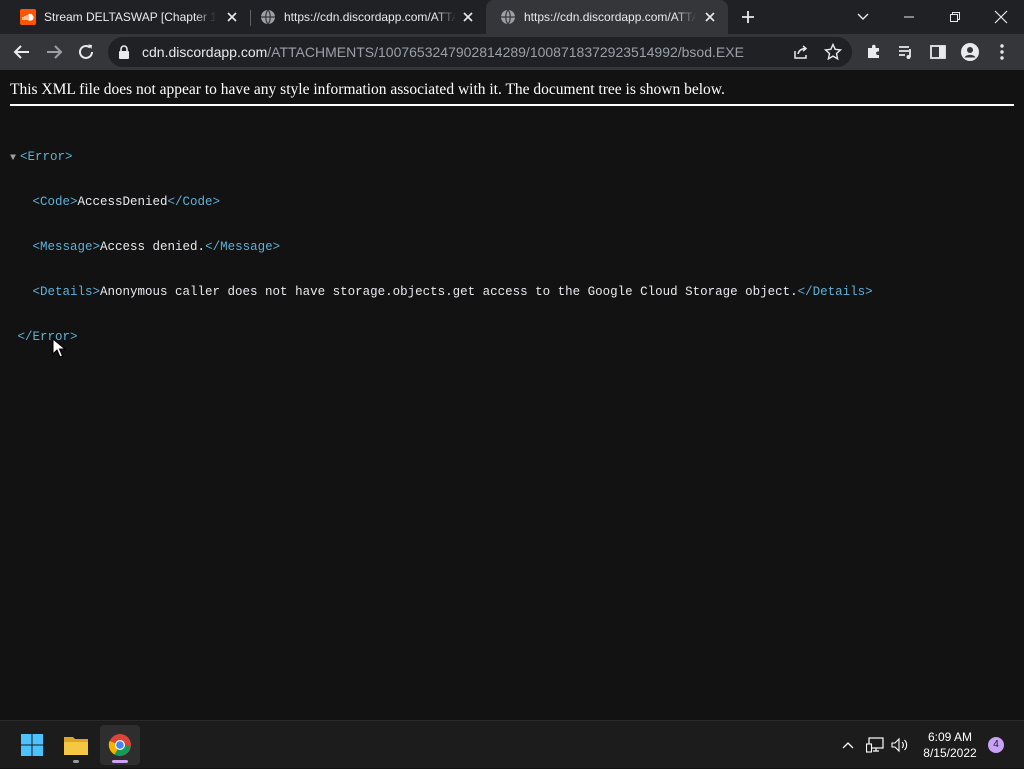  What do you see at coordinates (15, 158) in the screenshot?
I see `collapse-triangle-icon: ▼` at bounding box center [15, 158].